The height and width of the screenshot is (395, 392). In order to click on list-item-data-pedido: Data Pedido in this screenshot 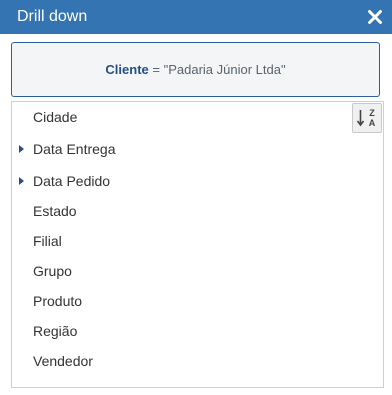, I will do `click(181, 181)`.